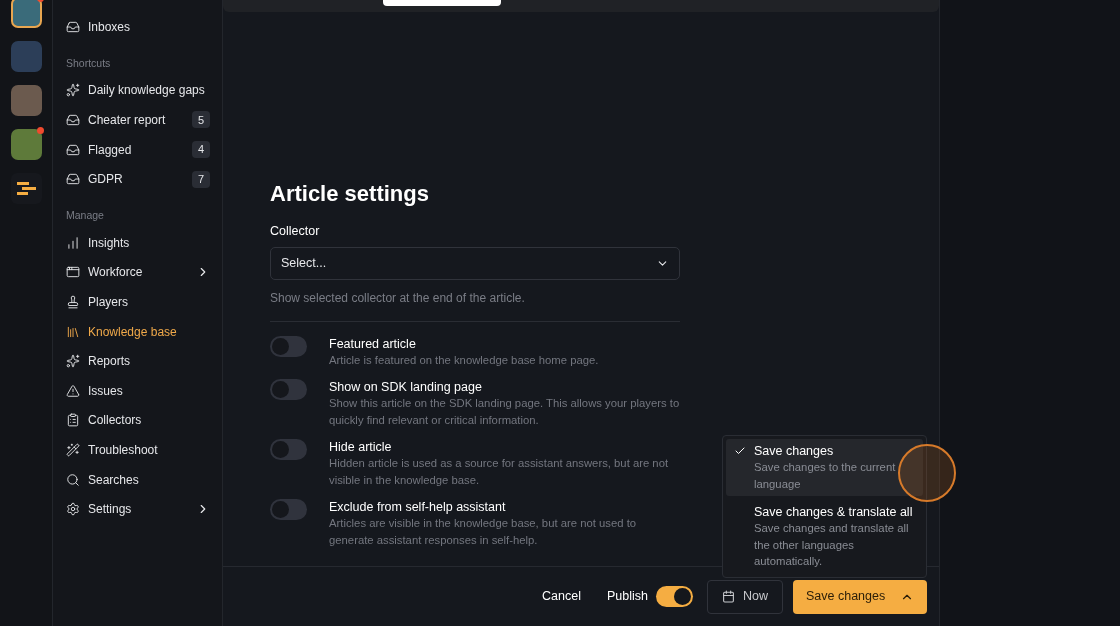  Describe the element at coordinates (201, 120) in the screenshot. I see `count-badge: 5` at that location.